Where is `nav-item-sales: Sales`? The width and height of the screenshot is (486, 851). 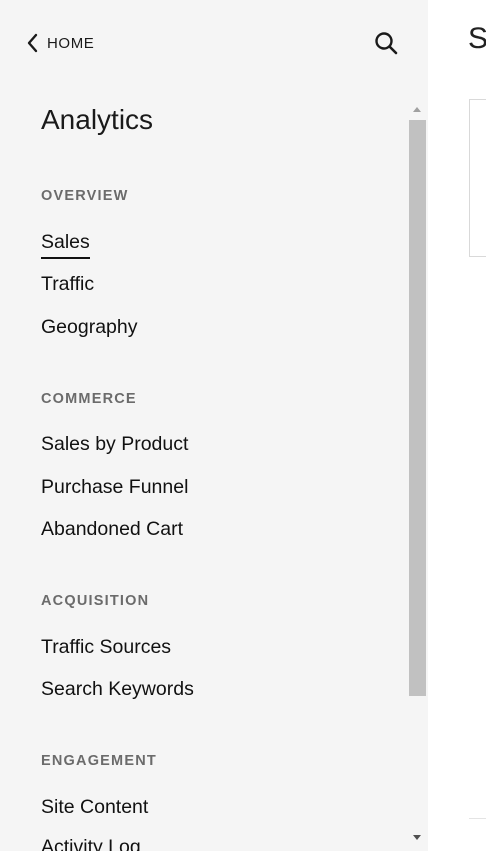
nav-item-sales: Sales is located at coordinates (65, 245).